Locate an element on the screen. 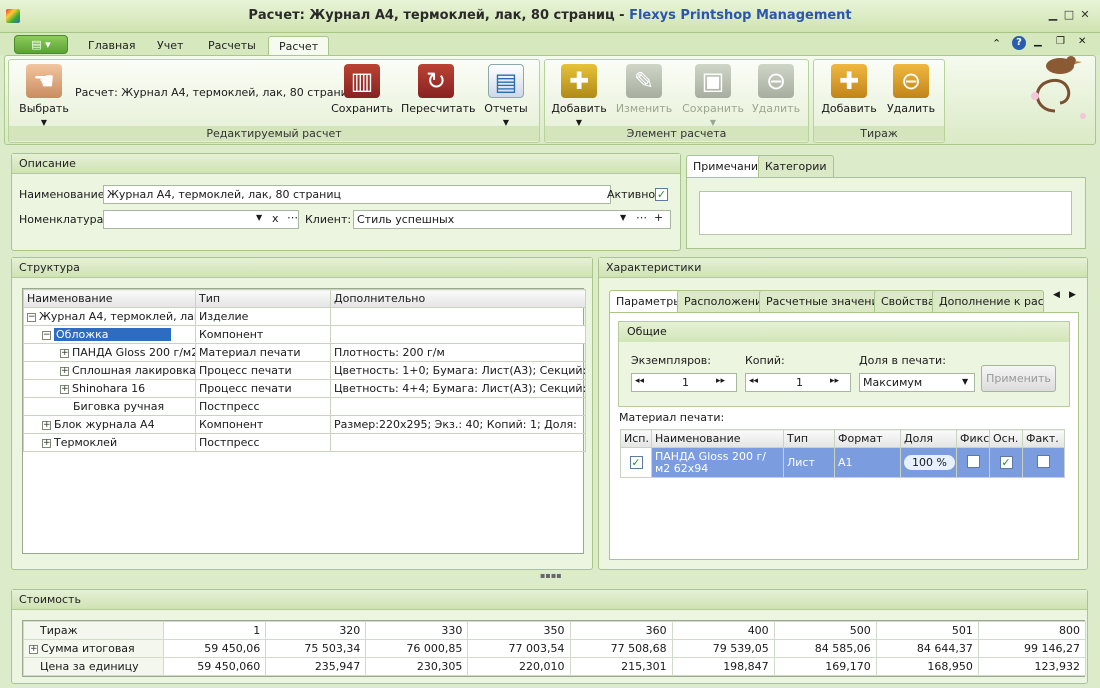  cell: 77 508,68 is located at coordinates (621, 648).